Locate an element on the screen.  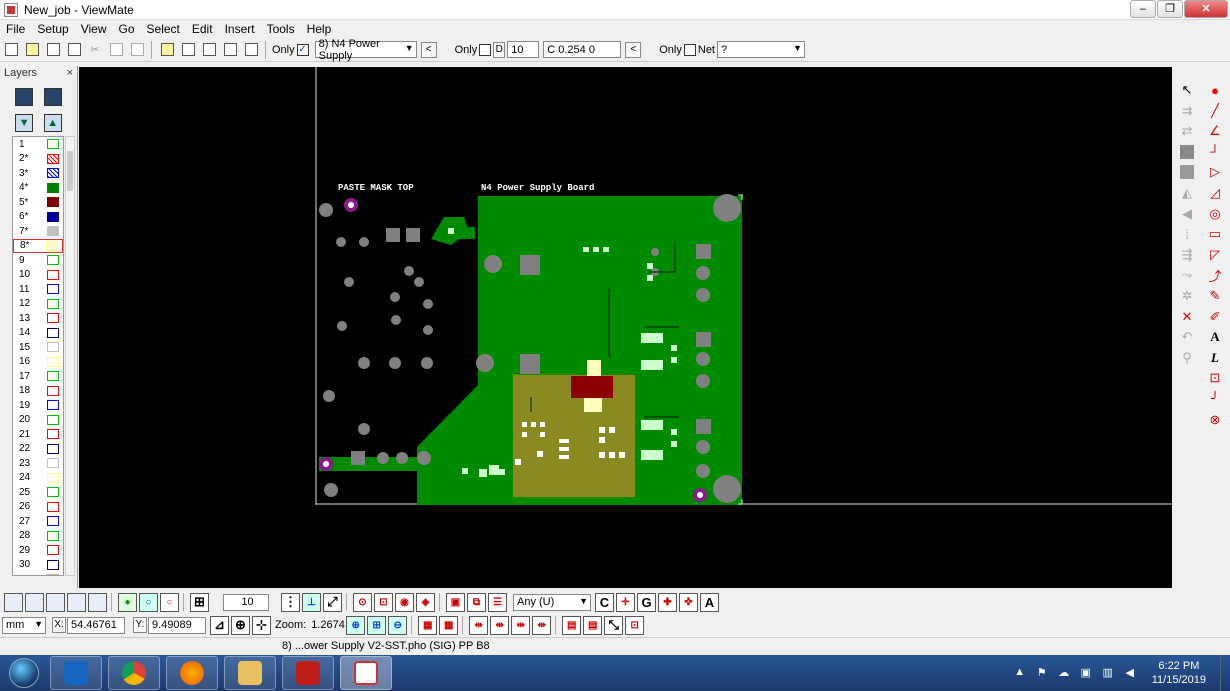
c-tool-icon: C is located at coordinates (604, 602).